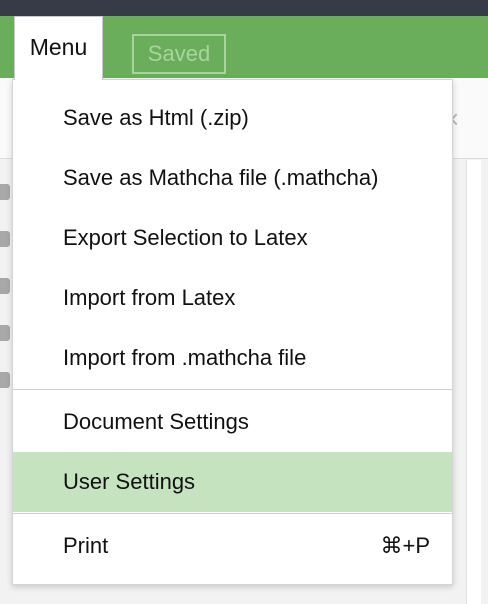 This screenshot has height=604, width=488. I want to click on menu-item-save-html: Save as Html (.zip), so click(232, 118).